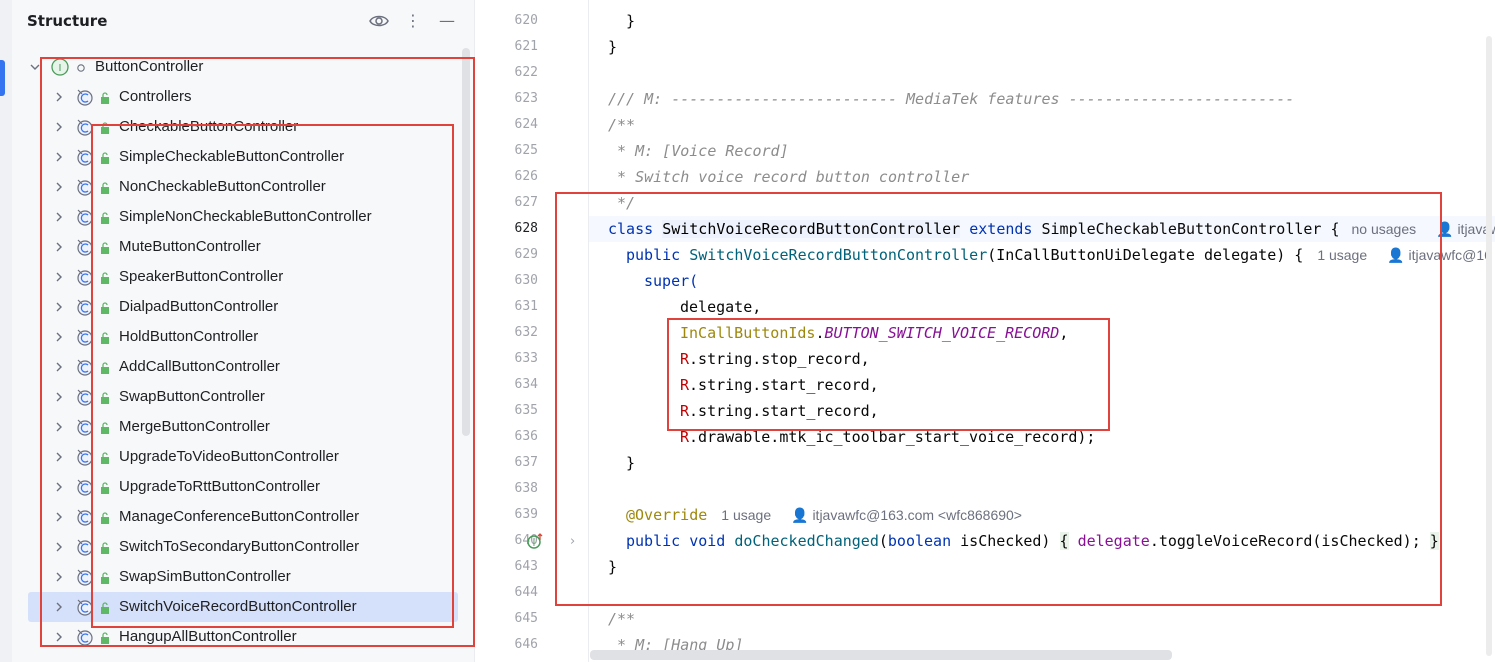 This screenshot has width=1495, height=662. I want to click on tree-item: MuteButtonController, so click(243, 247).